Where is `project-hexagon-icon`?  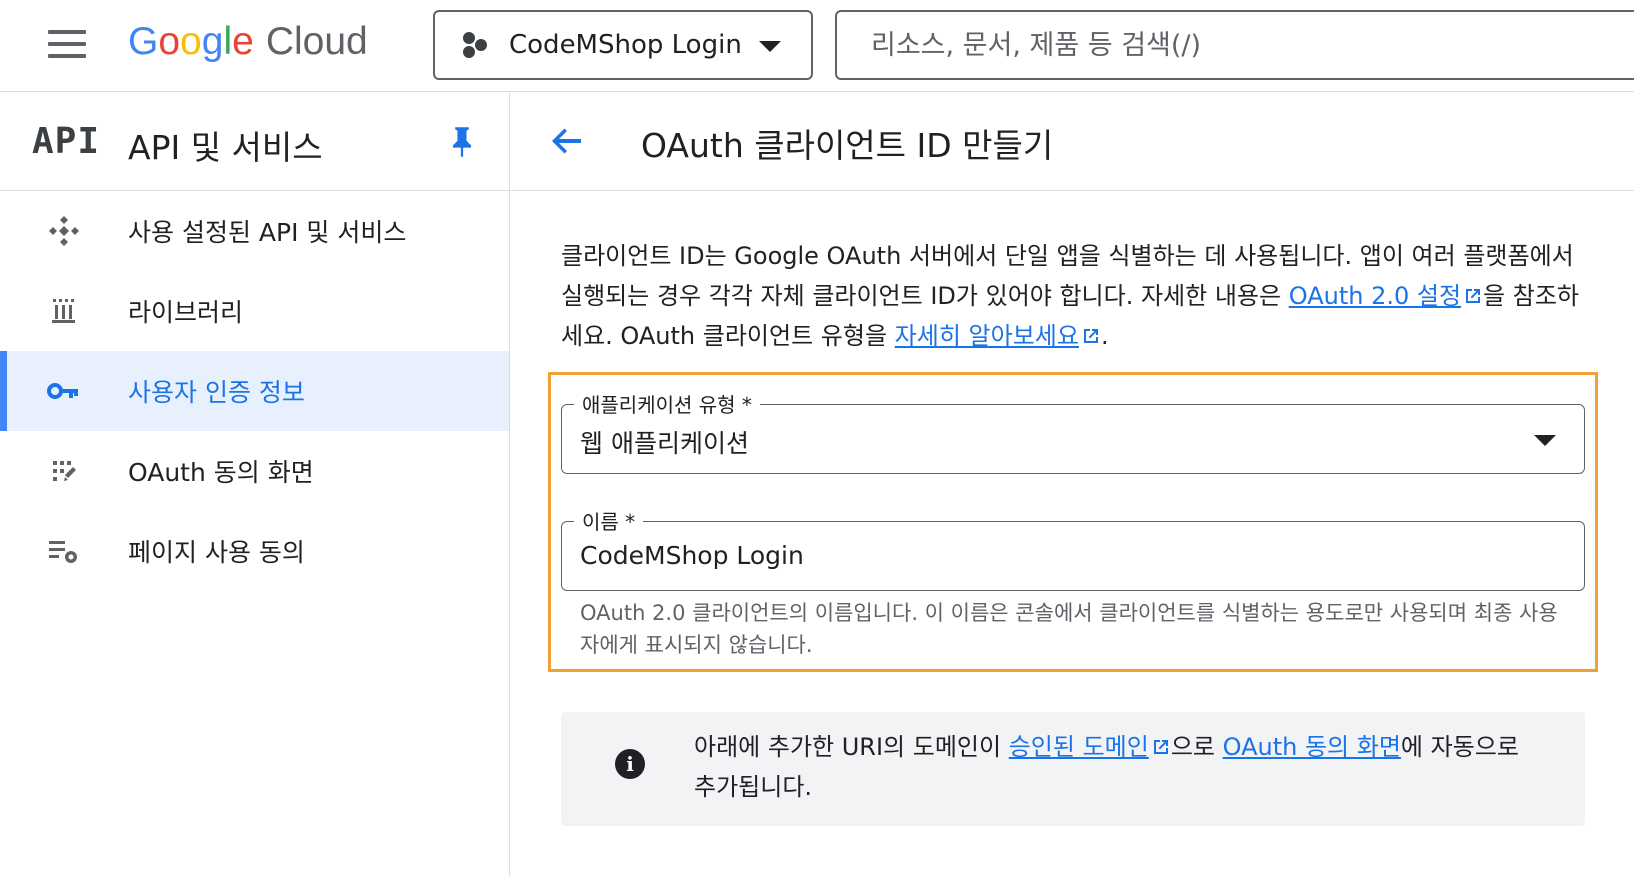 project-hexagon-icon is located at coordinates (476, 45).